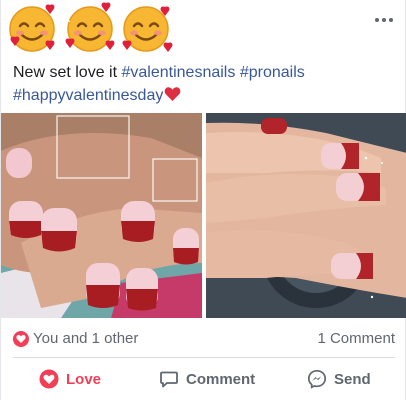  I want to click on send-button: Send, so click(339, 379).